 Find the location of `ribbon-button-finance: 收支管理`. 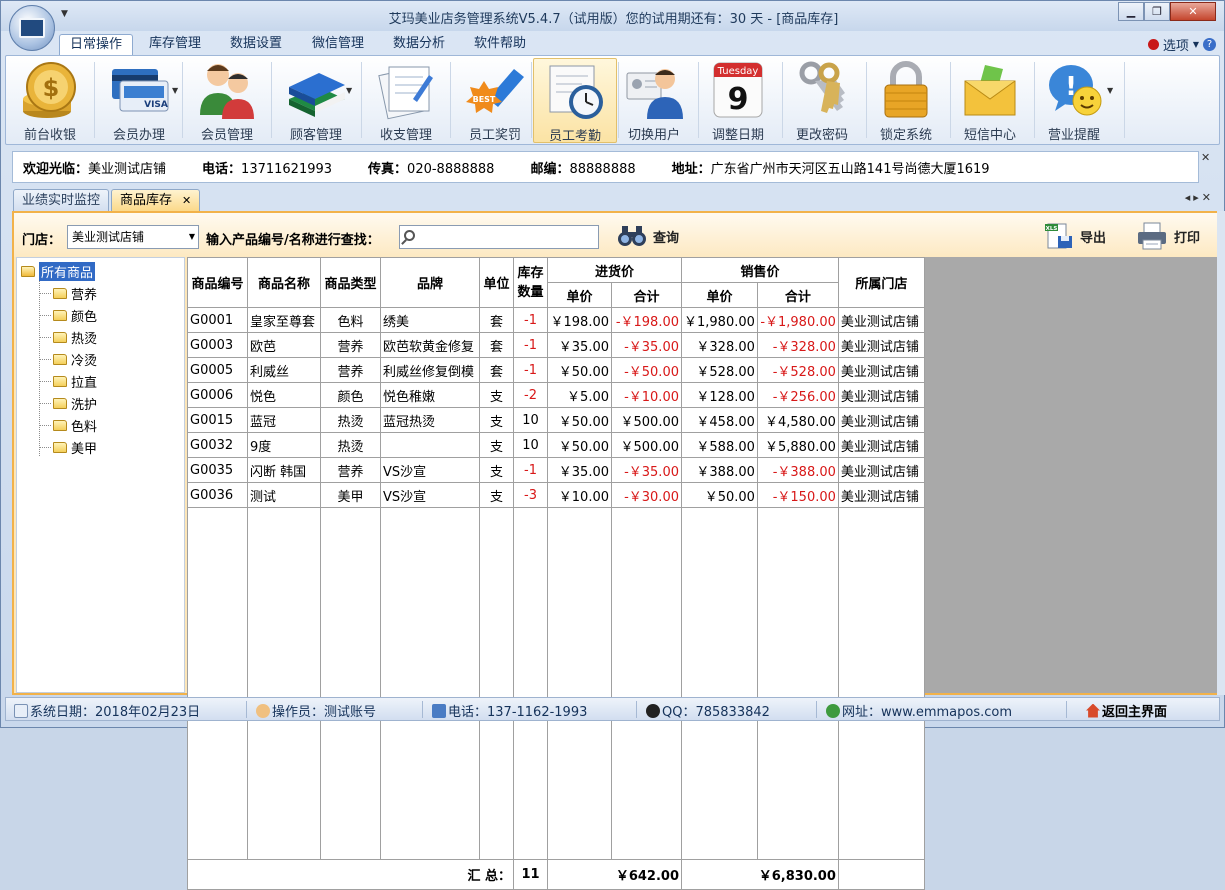

ribbon-button-finance: 收支管理 is located at coordinates (406, 100).